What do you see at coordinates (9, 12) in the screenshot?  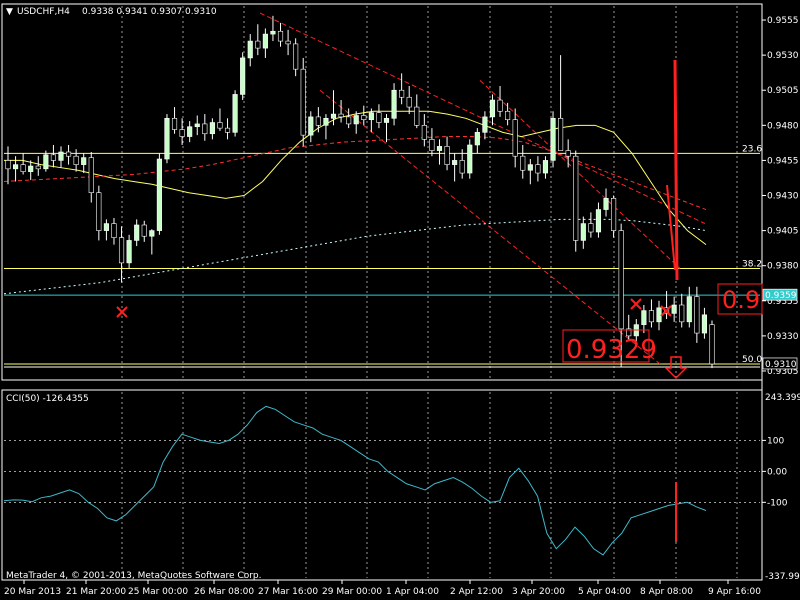 I see `chart-symbol-caret: ▼` at bounding box center [9, 12].